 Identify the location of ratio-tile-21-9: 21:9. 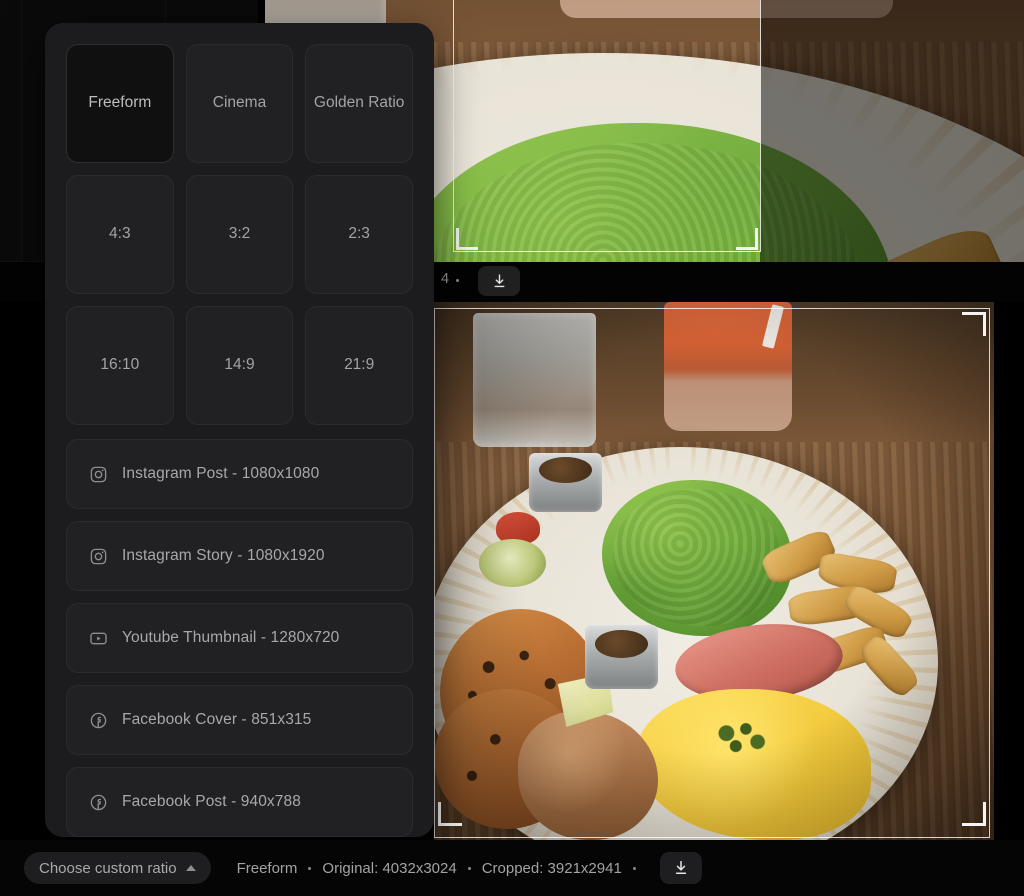
(359, 365).